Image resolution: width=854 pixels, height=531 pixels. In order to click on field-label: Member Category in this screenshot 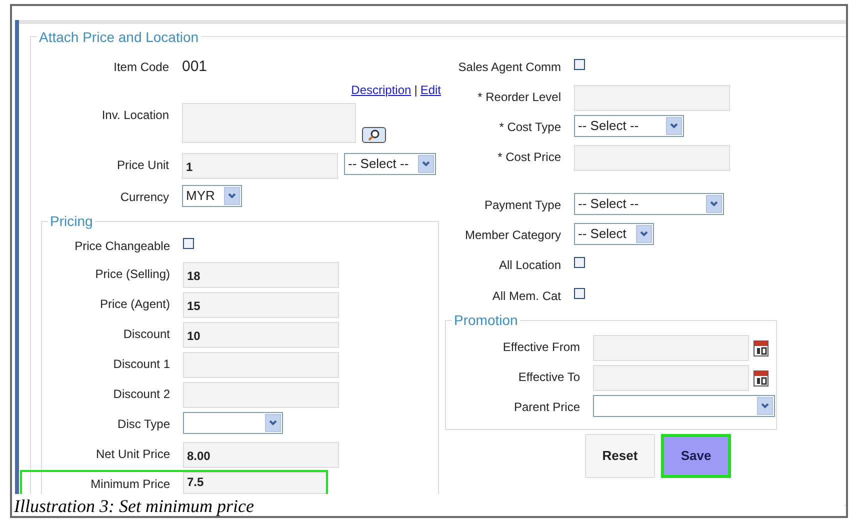, I will do `click(512, 235)`.